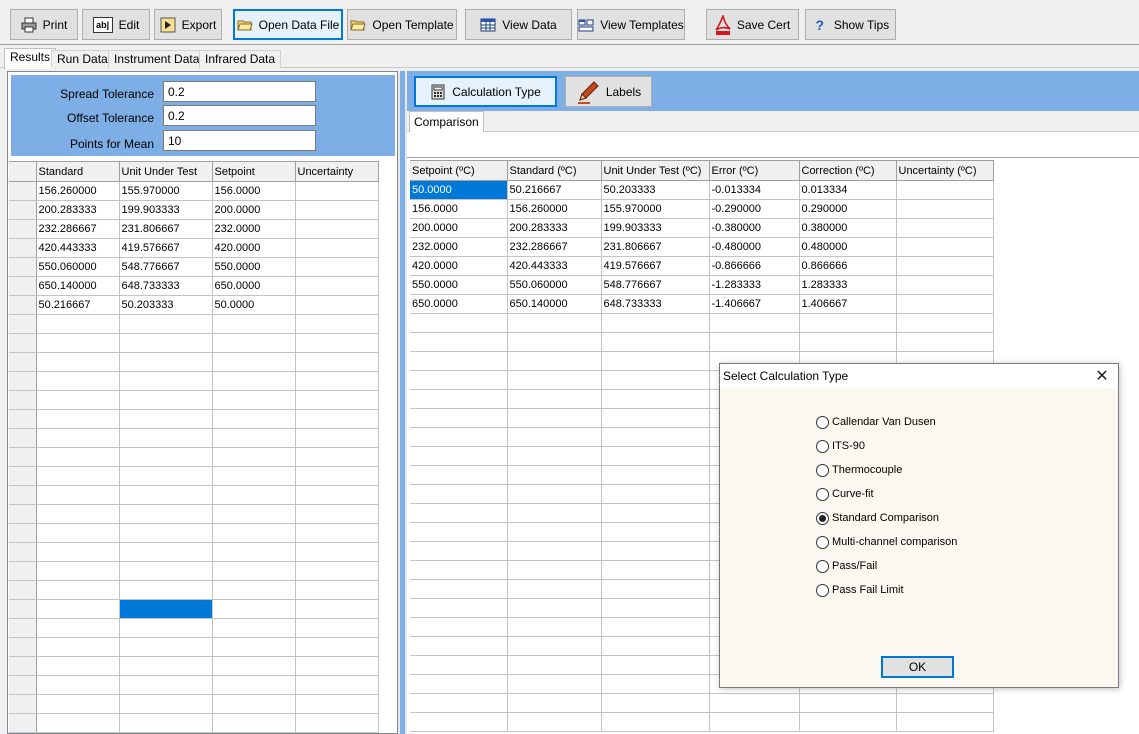  Describe the element at coordinates (239, 140) in the screenshot. I see `points-for-mean-input` at that location.